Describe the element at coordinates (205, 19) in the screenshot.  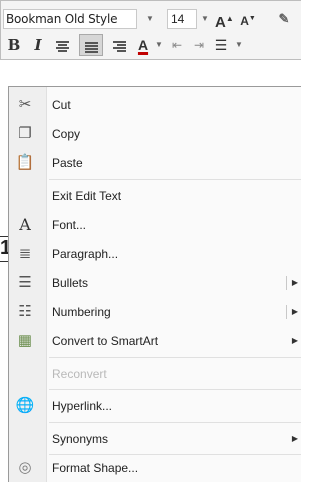
I see `font-size-dropdown-icon: ▼` at that location.